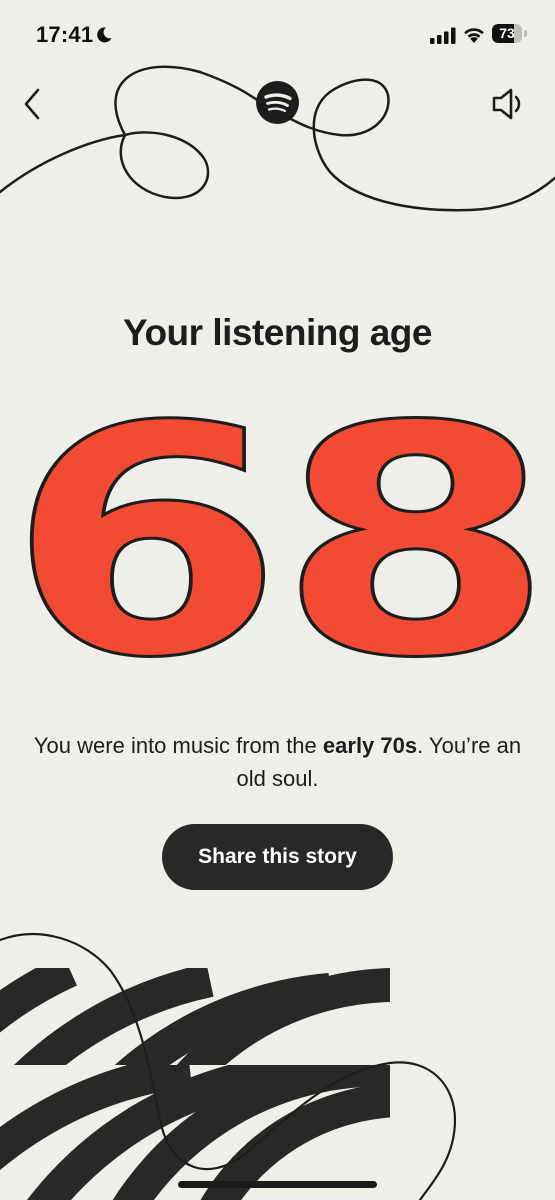 Image resolution: width=555 pixels, height=1200 pixels. What do you see at coordinates (277, 102) in the screenshot?
I see `spotify-logo-icon` at bounding box center [277, 102].